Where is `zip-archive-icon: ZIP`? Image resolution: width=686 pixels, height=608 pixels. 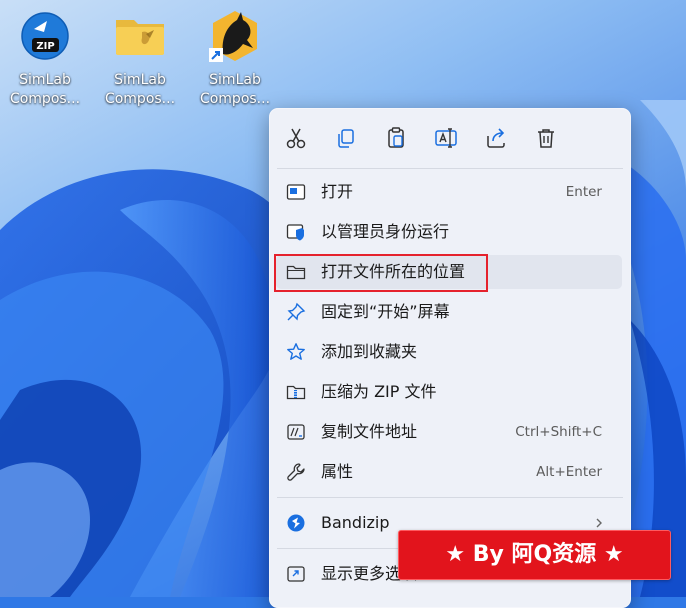 zip-archive-icon: ZIP is located at coordinates (45, 36).